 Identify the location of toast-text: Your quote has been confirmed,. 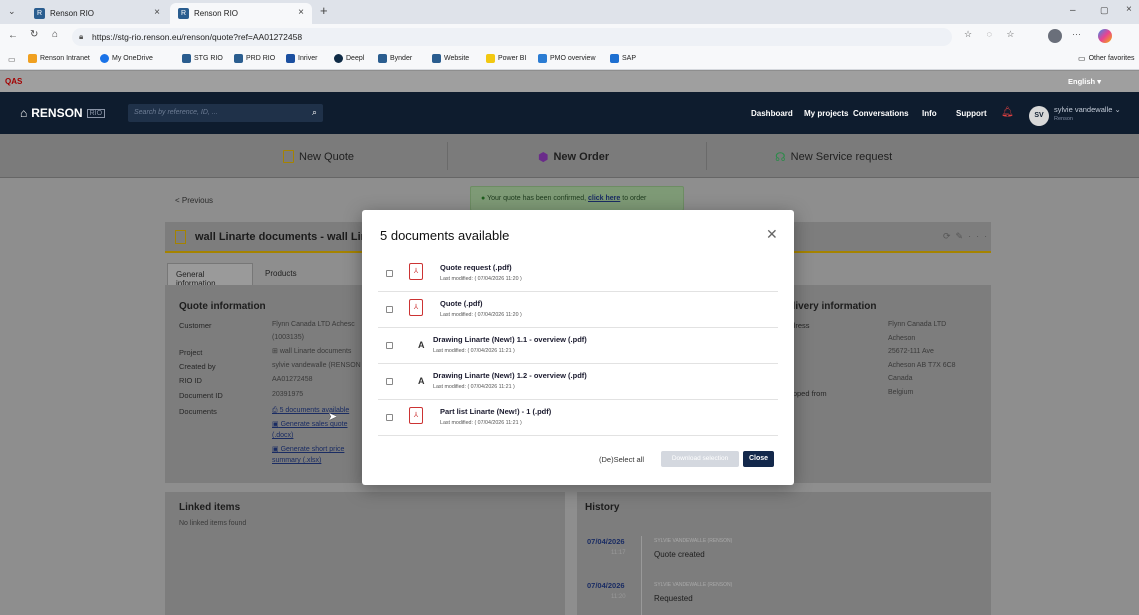
(537, 198).